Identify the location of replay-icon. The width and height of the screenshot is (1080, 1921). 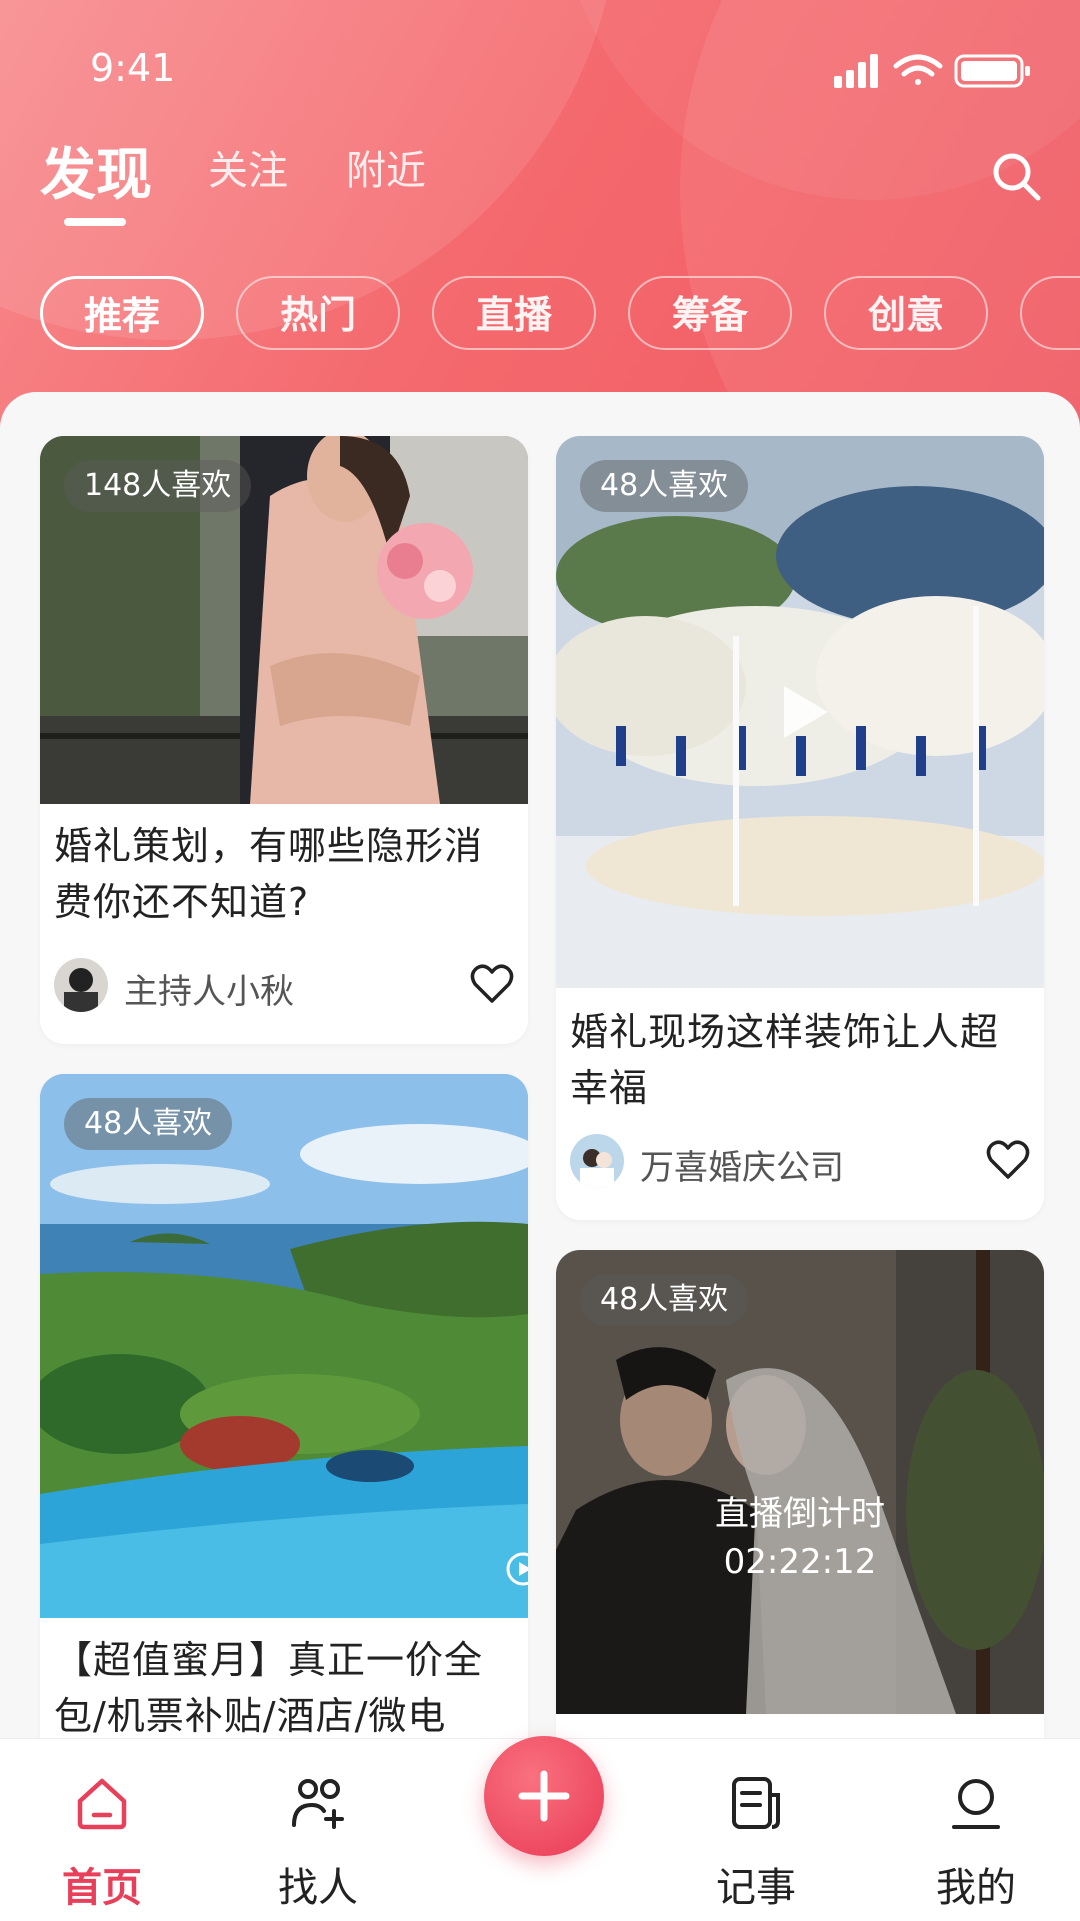
(517, 1569).